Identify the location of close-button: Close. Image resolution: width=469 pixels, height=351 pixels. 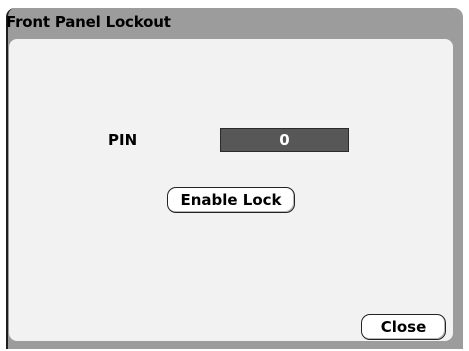
(403, 327).